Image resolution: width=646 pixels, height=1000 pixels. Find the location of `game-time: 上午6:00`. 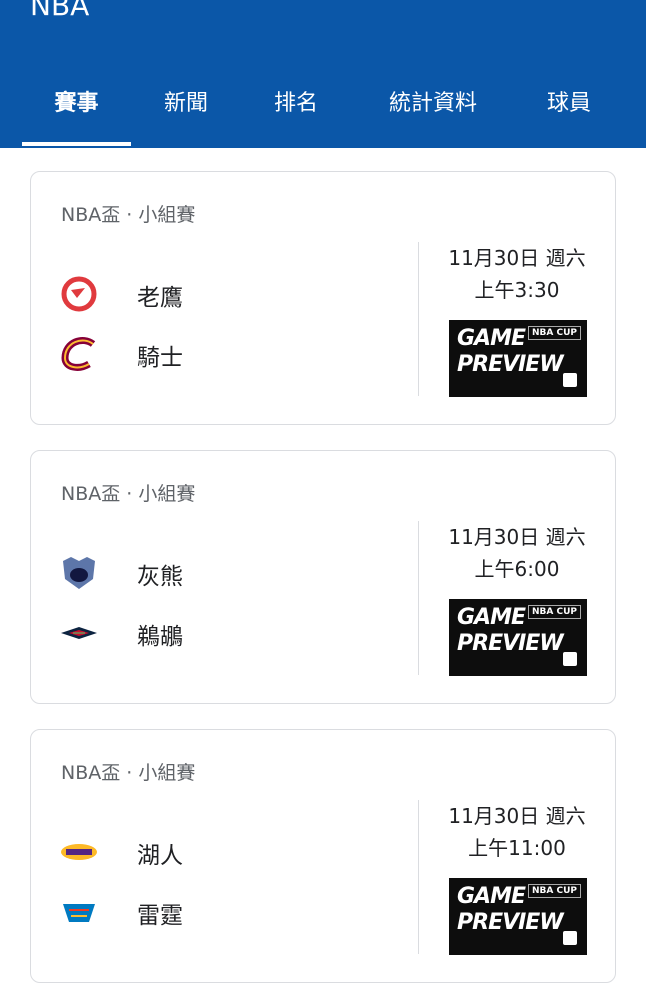

game-time: 上午6:00 is located at coordinates (517, 569).